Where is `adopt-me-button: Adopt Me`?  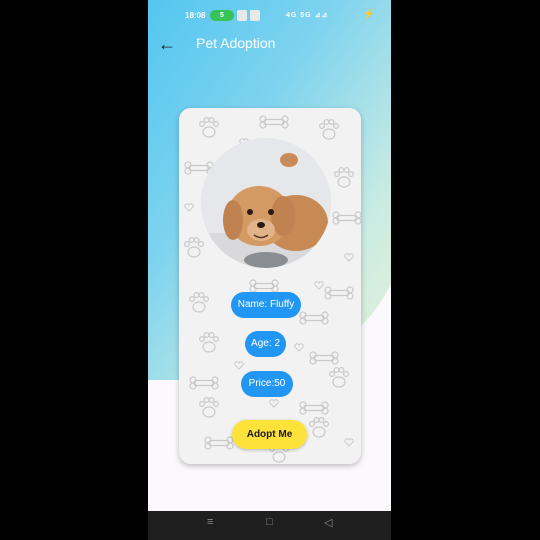
adopt-me-button: Adopt Me is located at coordinates (269, 434).